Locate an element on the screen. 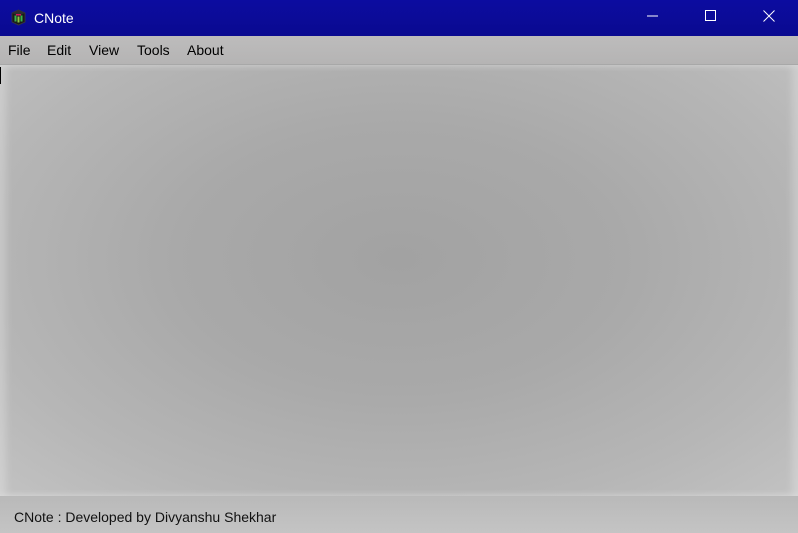 This screenshot has width=798, height=533. maximize-button is located at coordinates (711, 18).